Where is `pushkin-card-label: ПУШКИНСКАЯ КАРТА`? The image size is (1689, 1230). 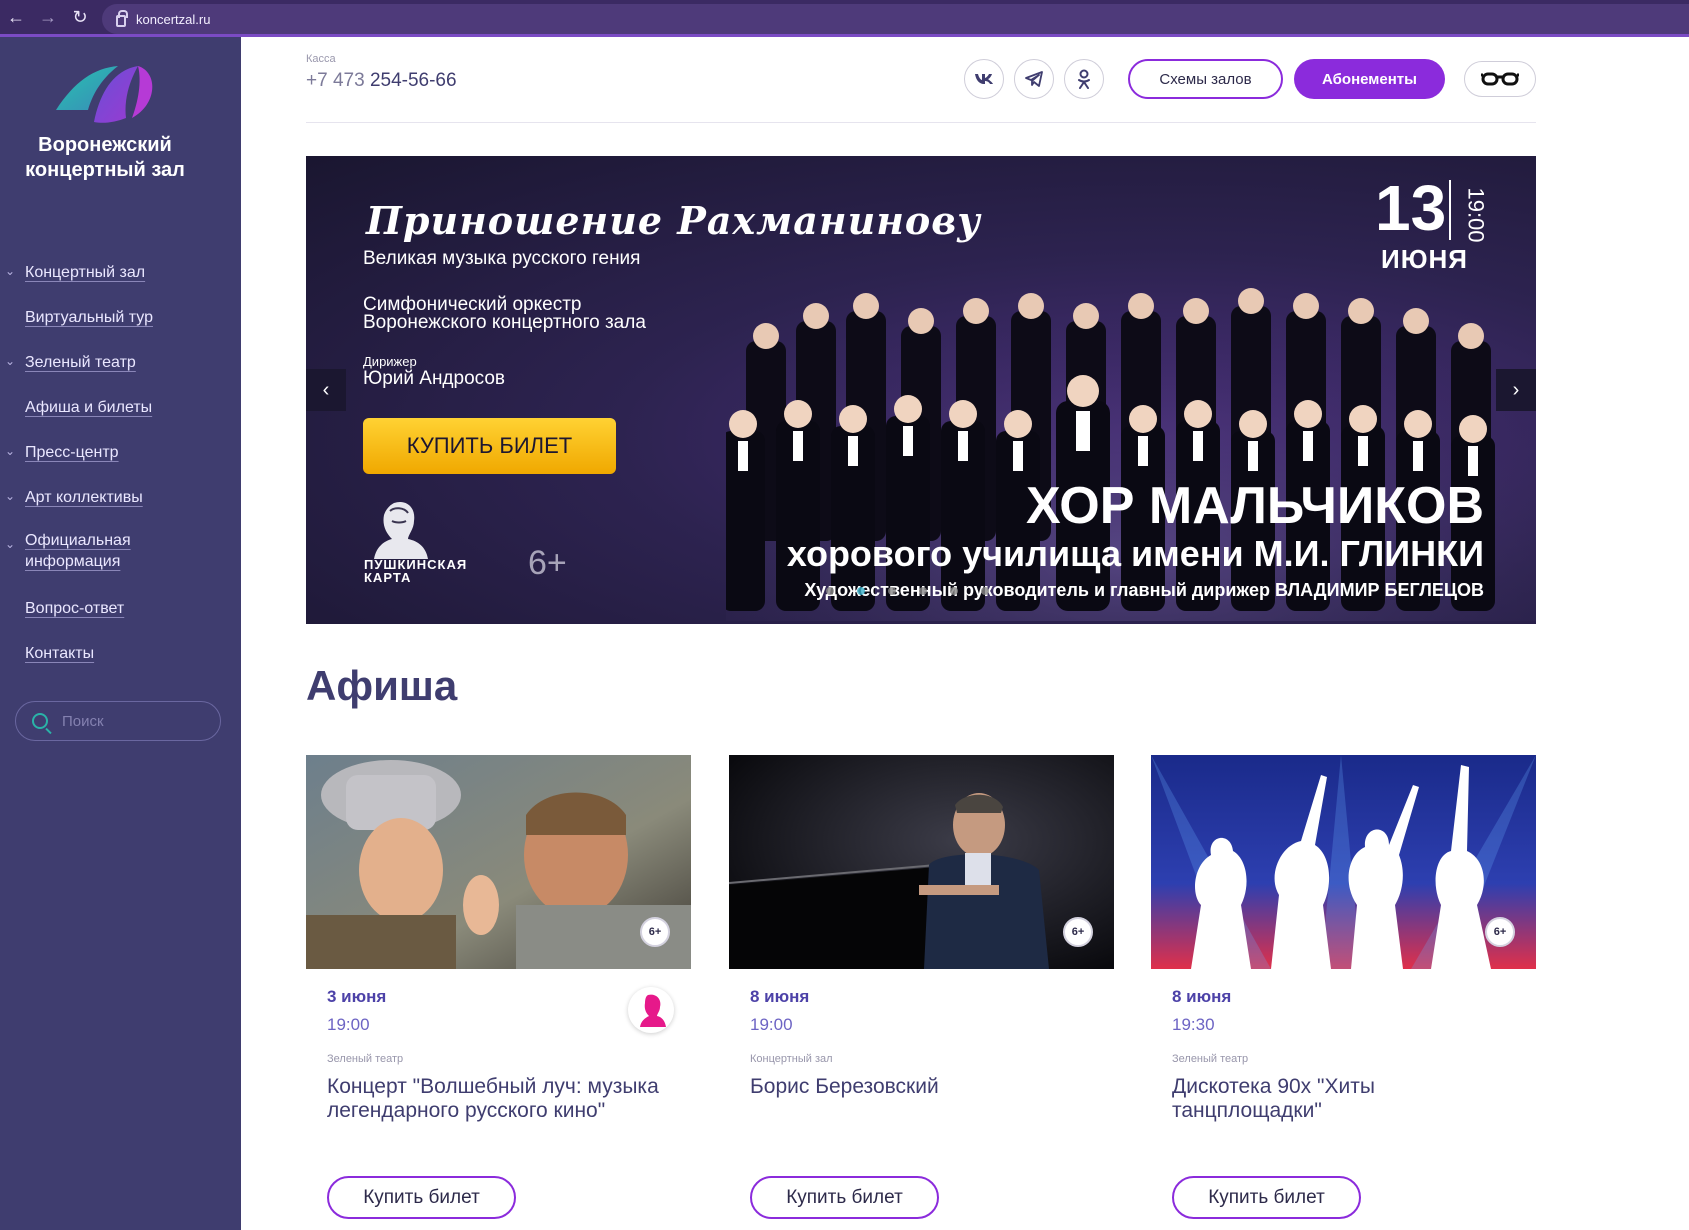
pushkin-card-label: ПУШКИНСКАЯ КАРТА is located at coordinates (416, 571).